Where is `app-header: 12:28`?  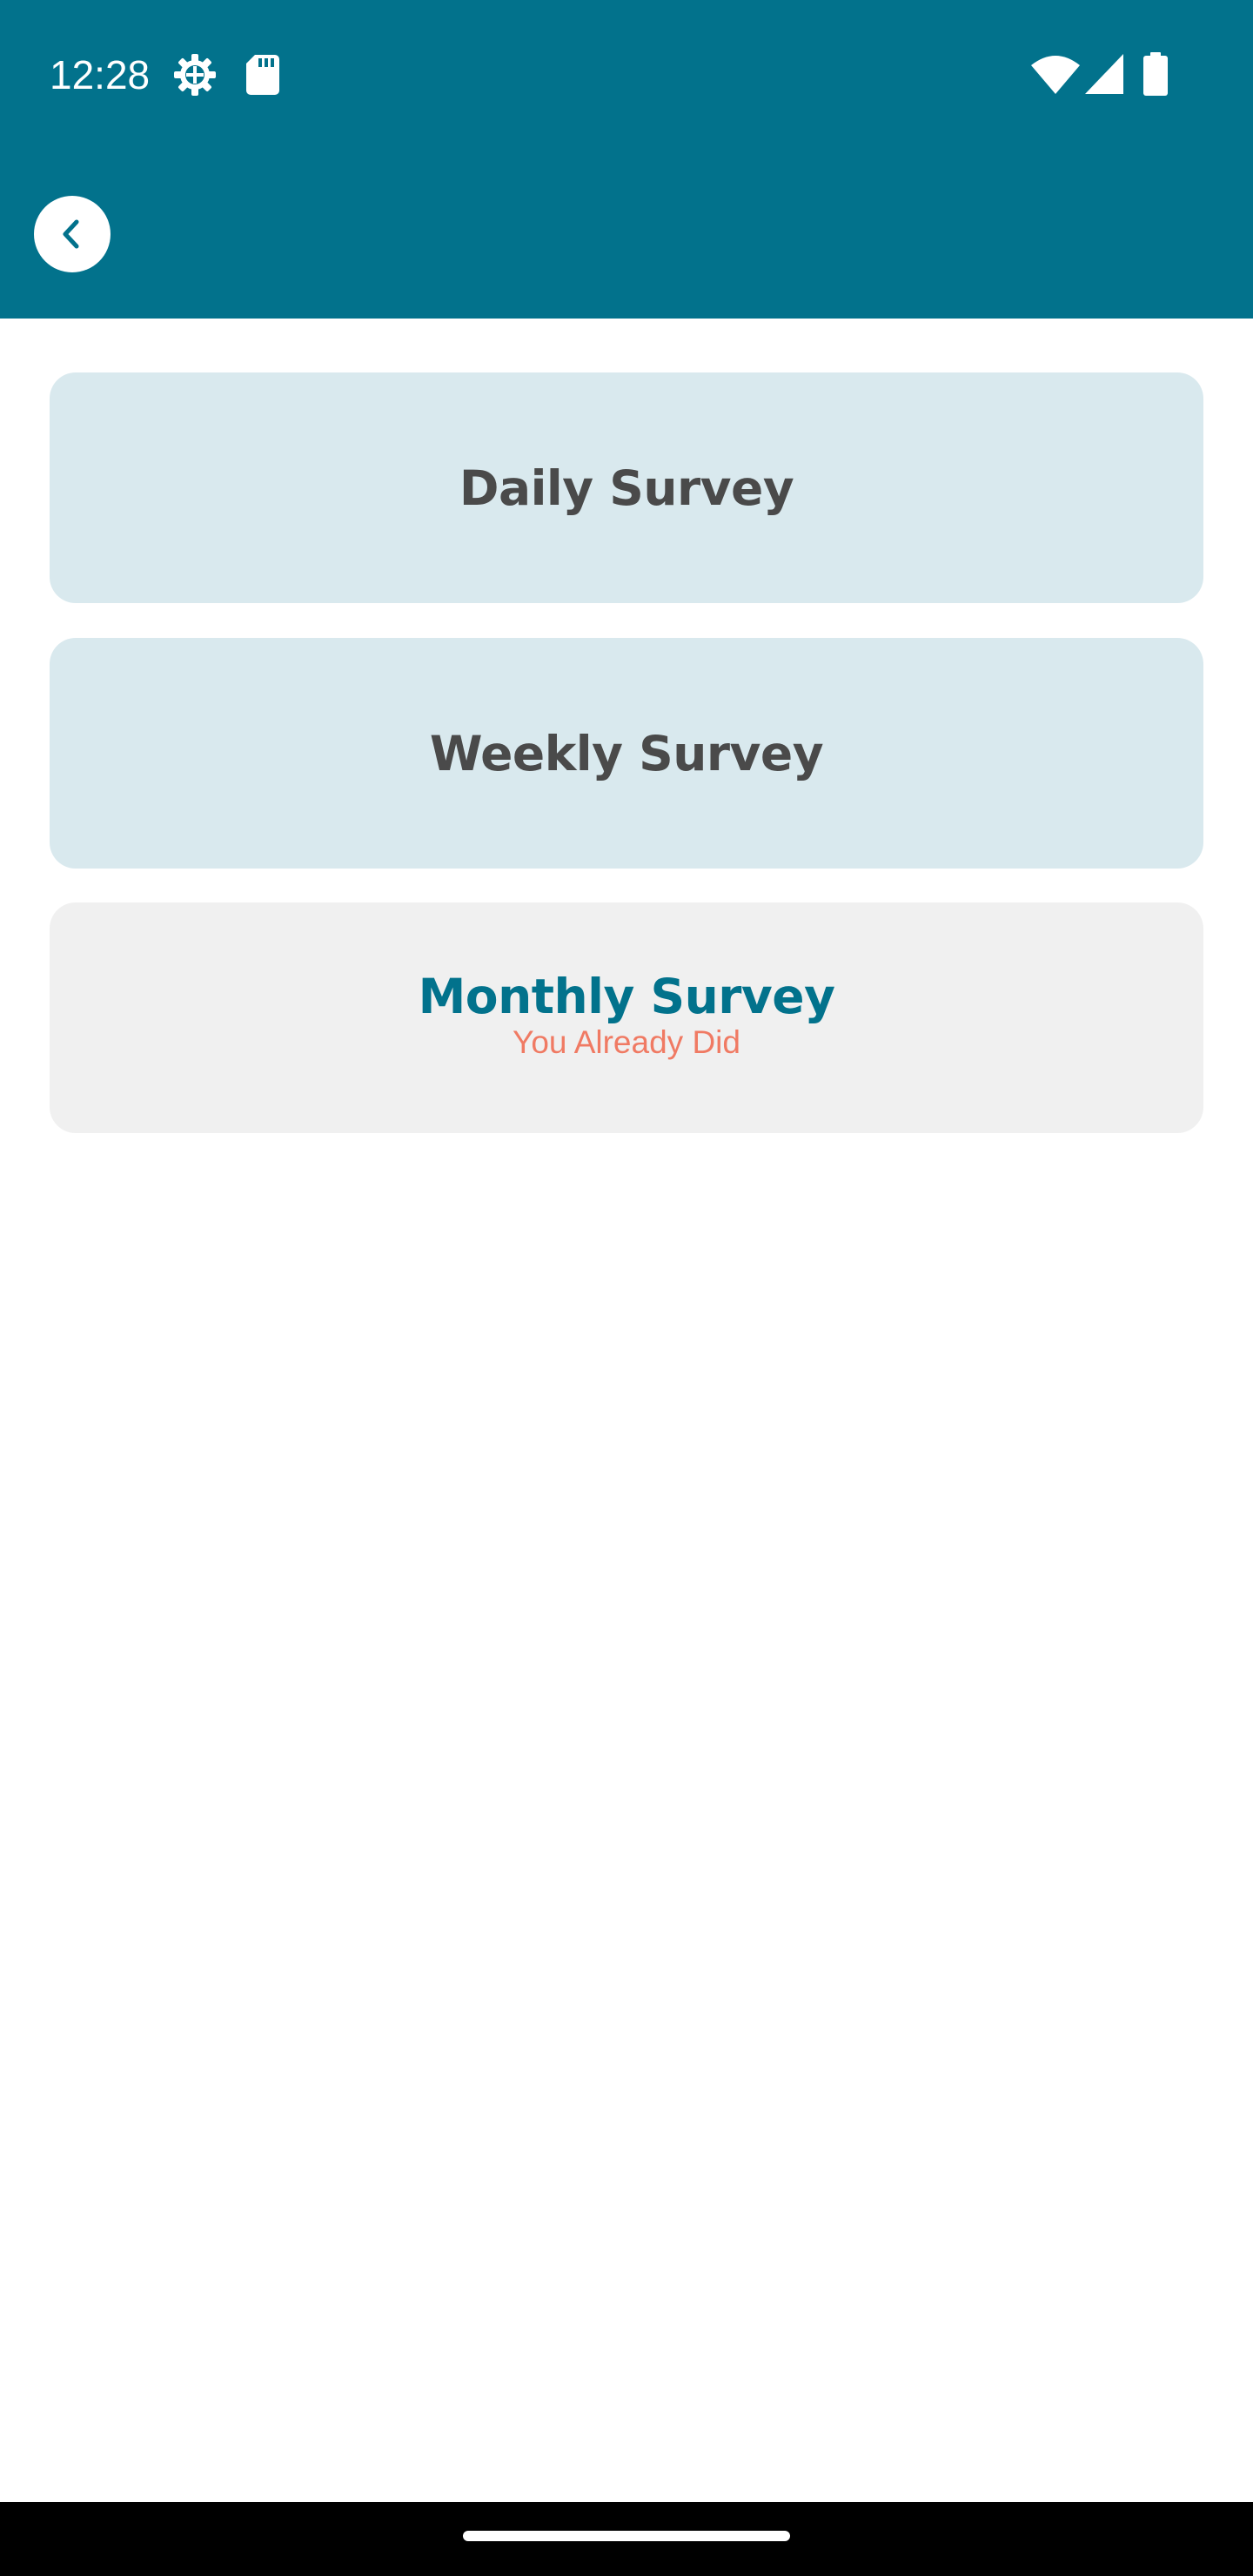
app-header: 12:28 is located at coordinates (626, 159).